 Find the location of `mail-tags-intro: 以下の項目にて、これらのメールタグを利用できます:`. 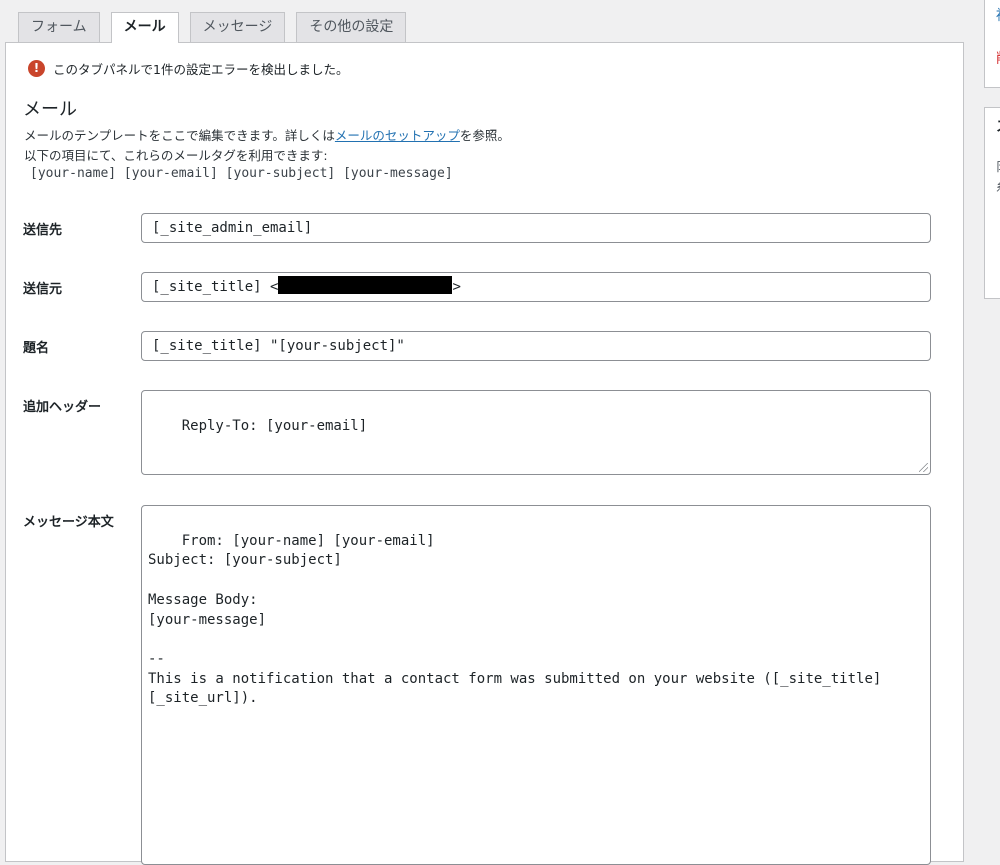

mail-tags-intro: 以下の項目にて、これらのメールタグを利用できます: is located at coordinates (176, 155).